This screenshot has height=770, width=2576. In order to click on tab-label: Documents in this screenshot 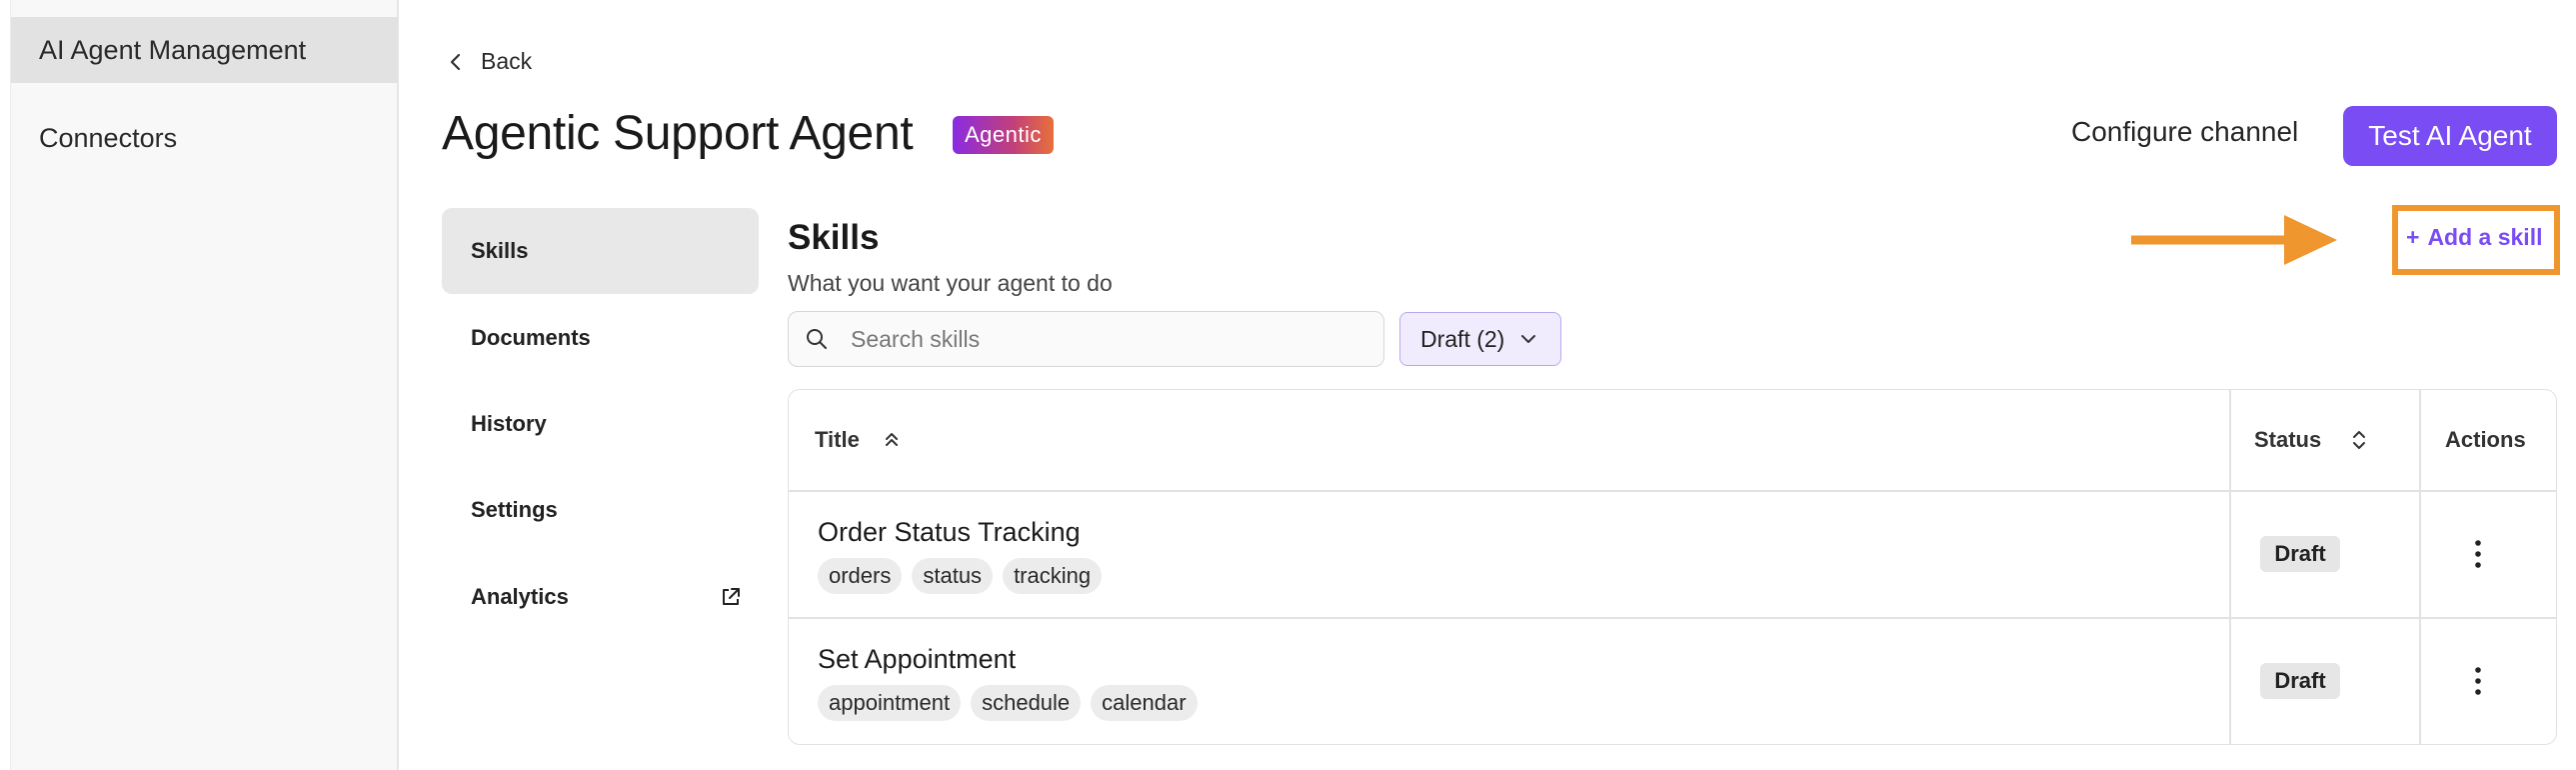, I will do `click(531, 337)`.